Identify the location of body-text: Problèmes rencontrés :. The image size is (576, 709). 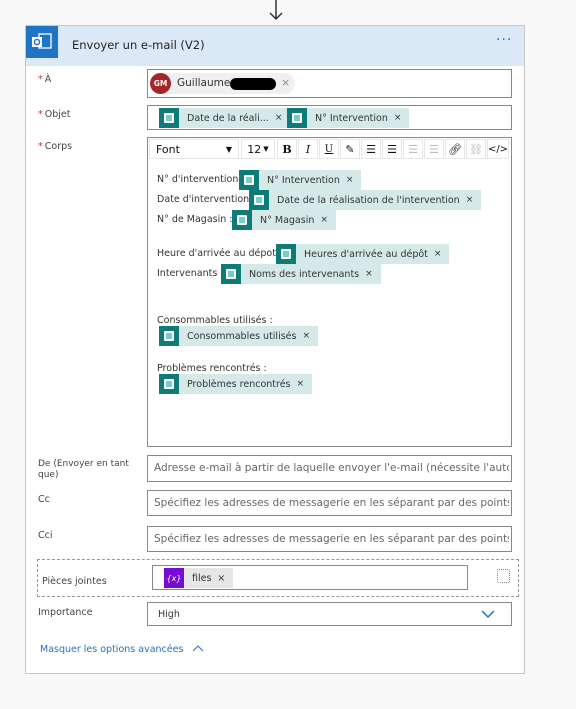
(212, 368).